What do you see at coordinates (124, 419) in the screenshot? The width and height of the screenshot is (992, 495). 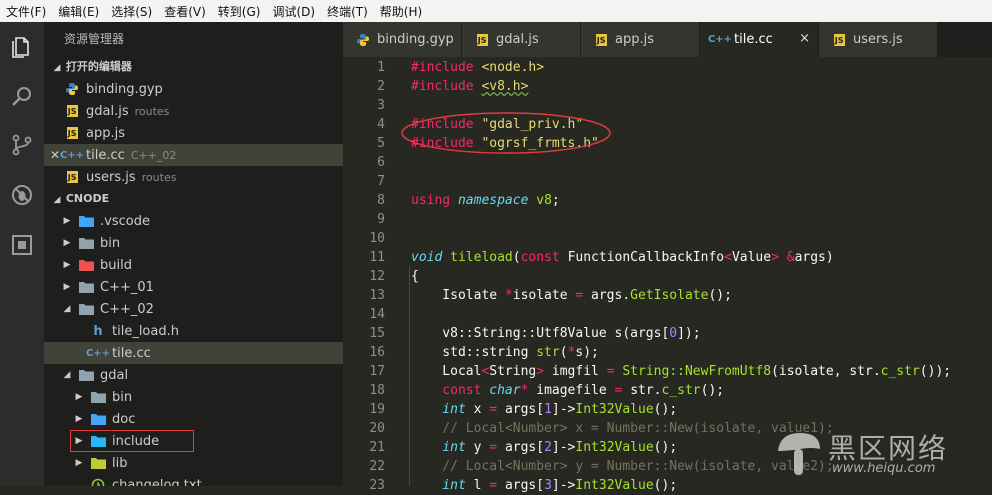 I see `tree-item-label: doc` at bounding box center [124, 419].